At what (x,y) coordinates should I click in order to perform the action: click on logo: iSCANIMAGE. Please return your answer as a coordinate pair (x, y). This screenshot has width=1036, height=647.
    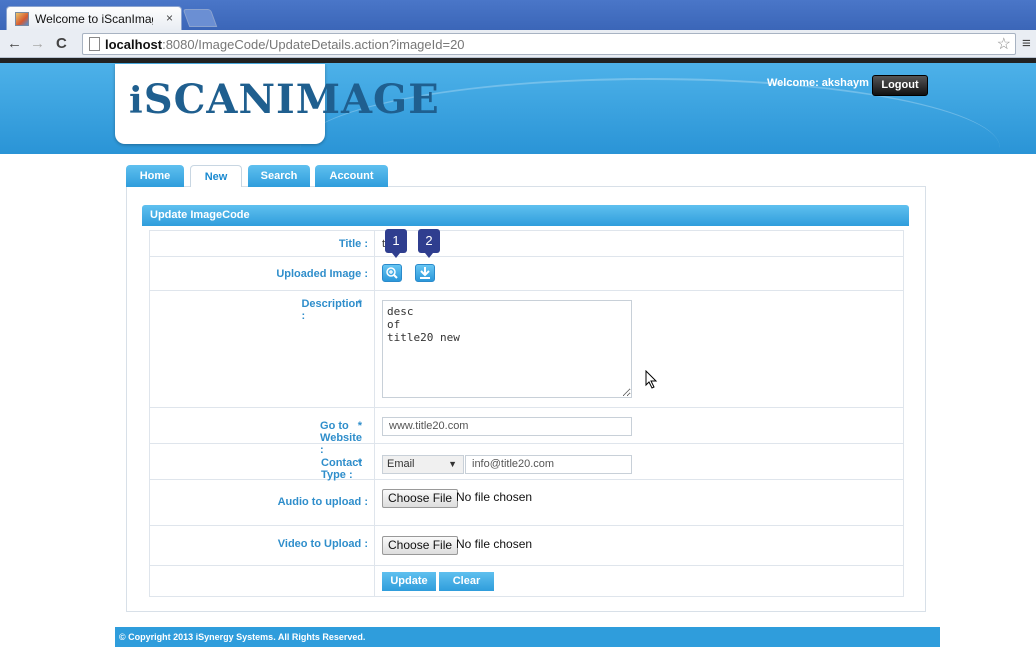
    Looking at the image, I should click on (277, 104).